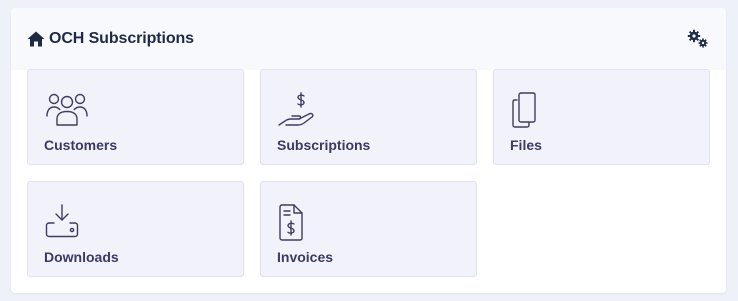 The image size is (738, 301). What do you see at coordinates (601, 117) in the screenshot?
I see `tile-files: Files` at bounding box center [601, 117].